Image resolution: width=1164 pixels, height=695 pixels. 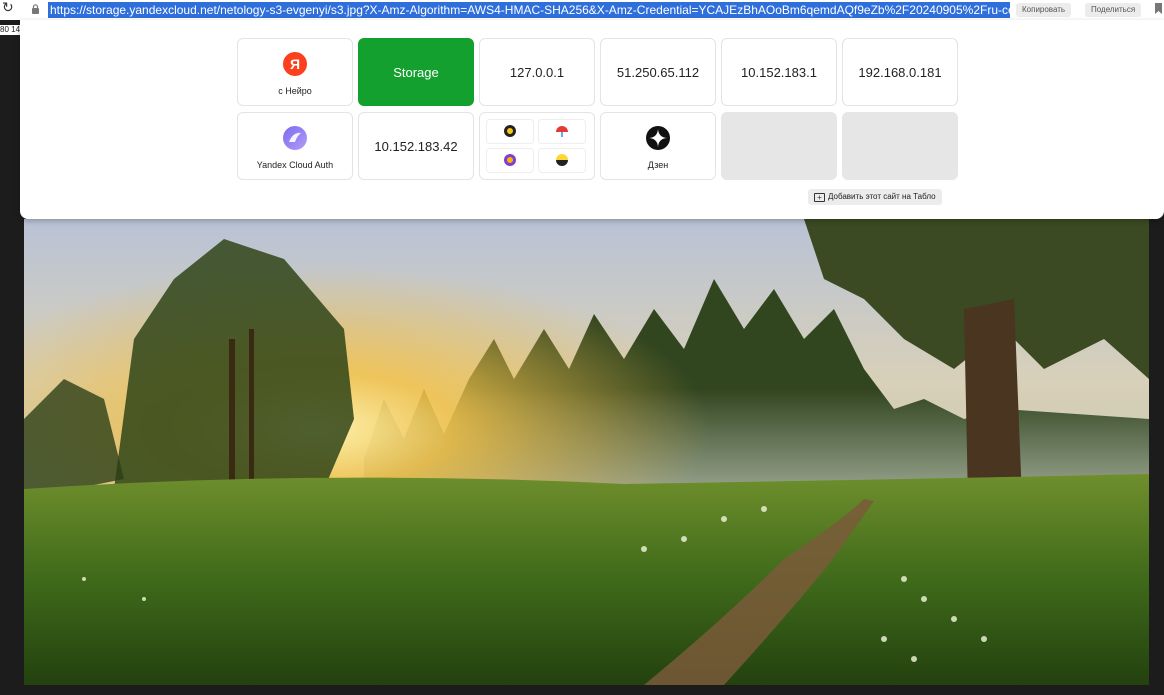 I want to click on tile-label: 192.168.0.181, so click(x=900, y=72).